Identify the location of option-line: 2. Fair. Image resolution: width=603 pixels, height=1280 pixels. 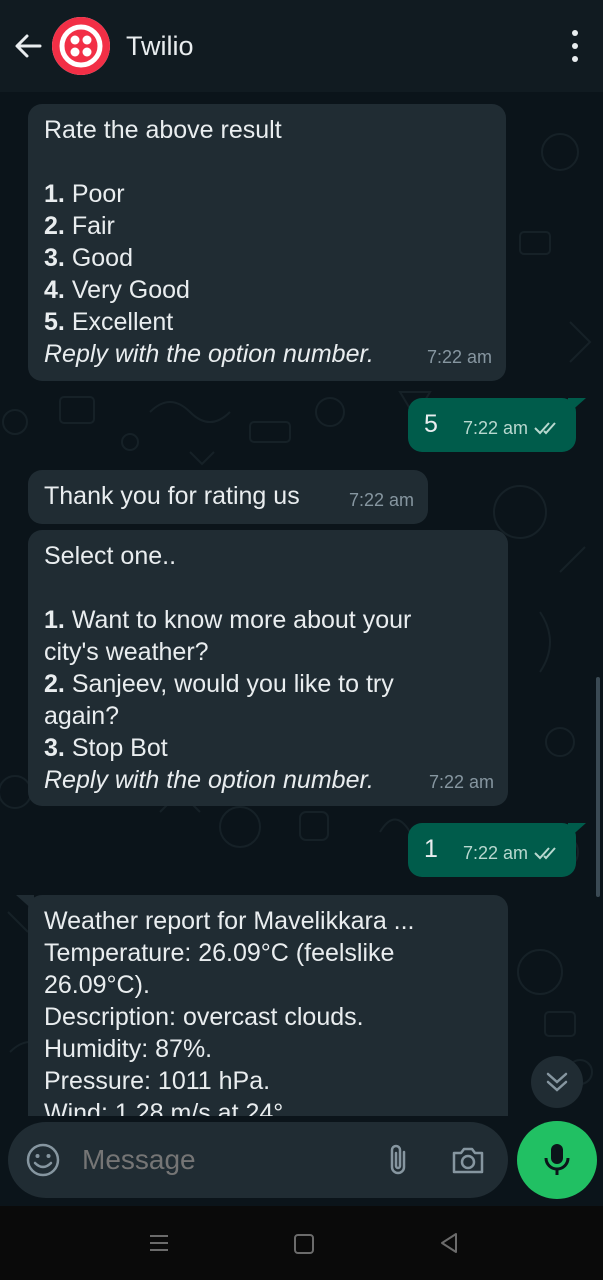
(267, 226).